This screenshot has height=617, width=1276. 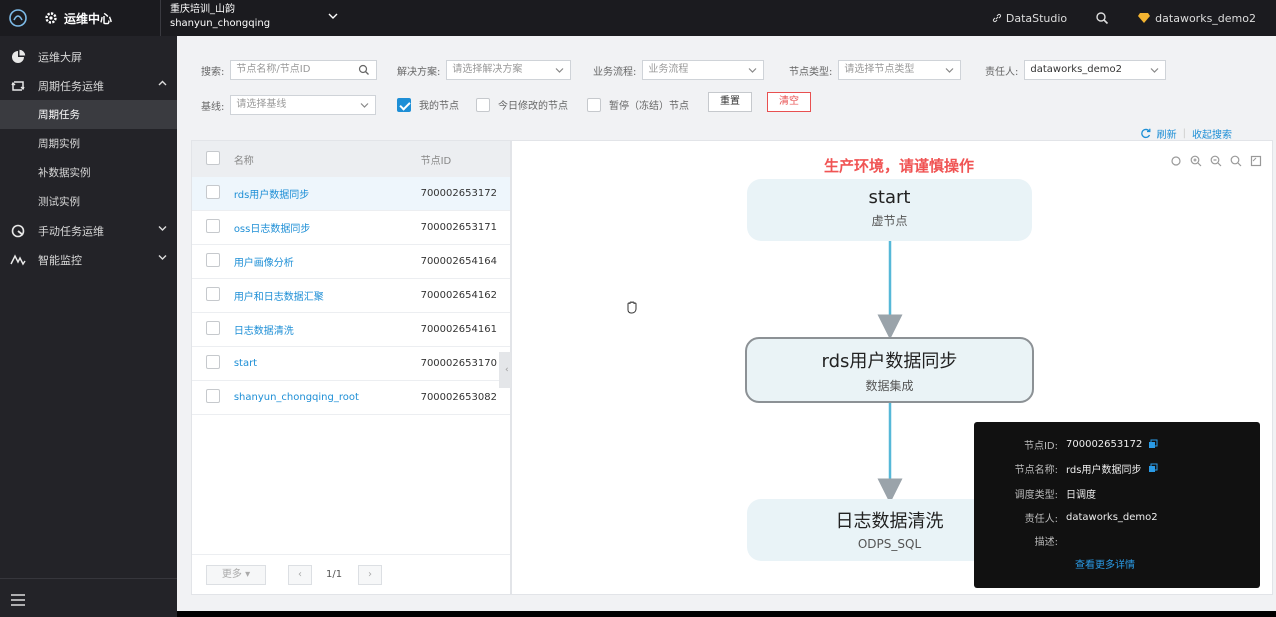 What do you see at coordinates (303, 105) in the screenshot?
I see `baseline-select: 请选择基线` at bounding box center [303, 105].